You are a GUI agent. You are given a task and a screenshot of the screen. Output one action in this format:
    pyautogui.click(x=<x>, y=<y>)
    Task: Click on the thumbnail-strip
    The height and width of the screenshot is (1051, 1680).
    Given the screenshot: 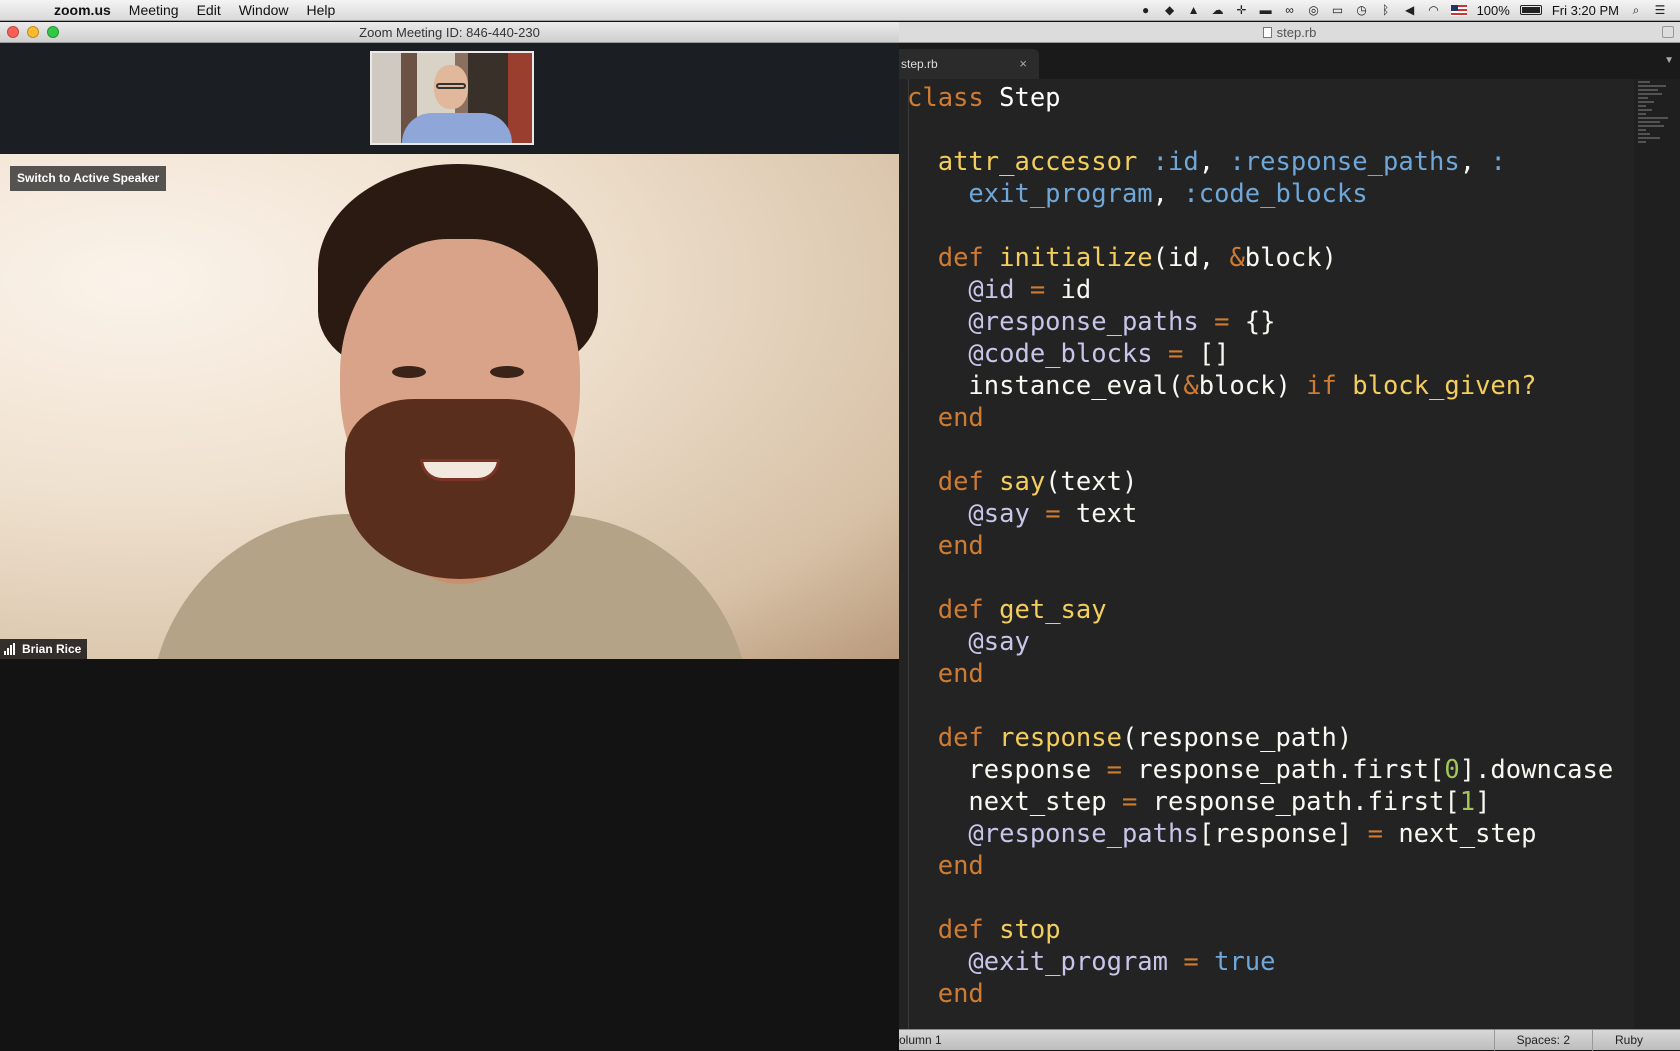 What is the action you would take?
    pyautogui.click(x=449, y=98)
    